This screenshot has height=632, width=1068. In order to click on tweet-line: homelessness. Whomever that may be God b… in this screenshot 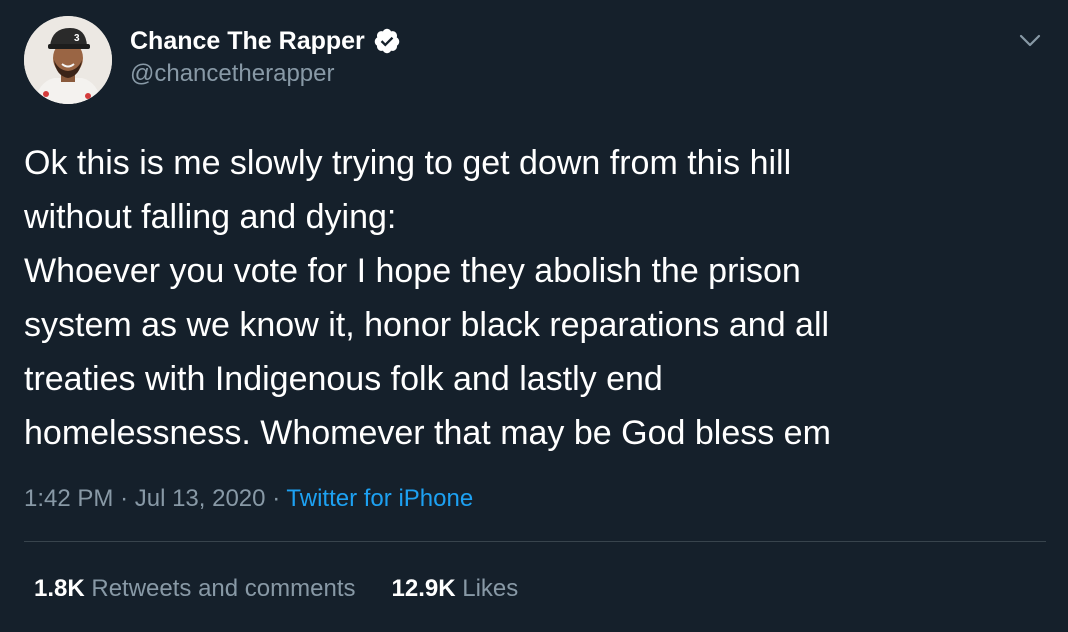, I will do `click(427, 433)`.